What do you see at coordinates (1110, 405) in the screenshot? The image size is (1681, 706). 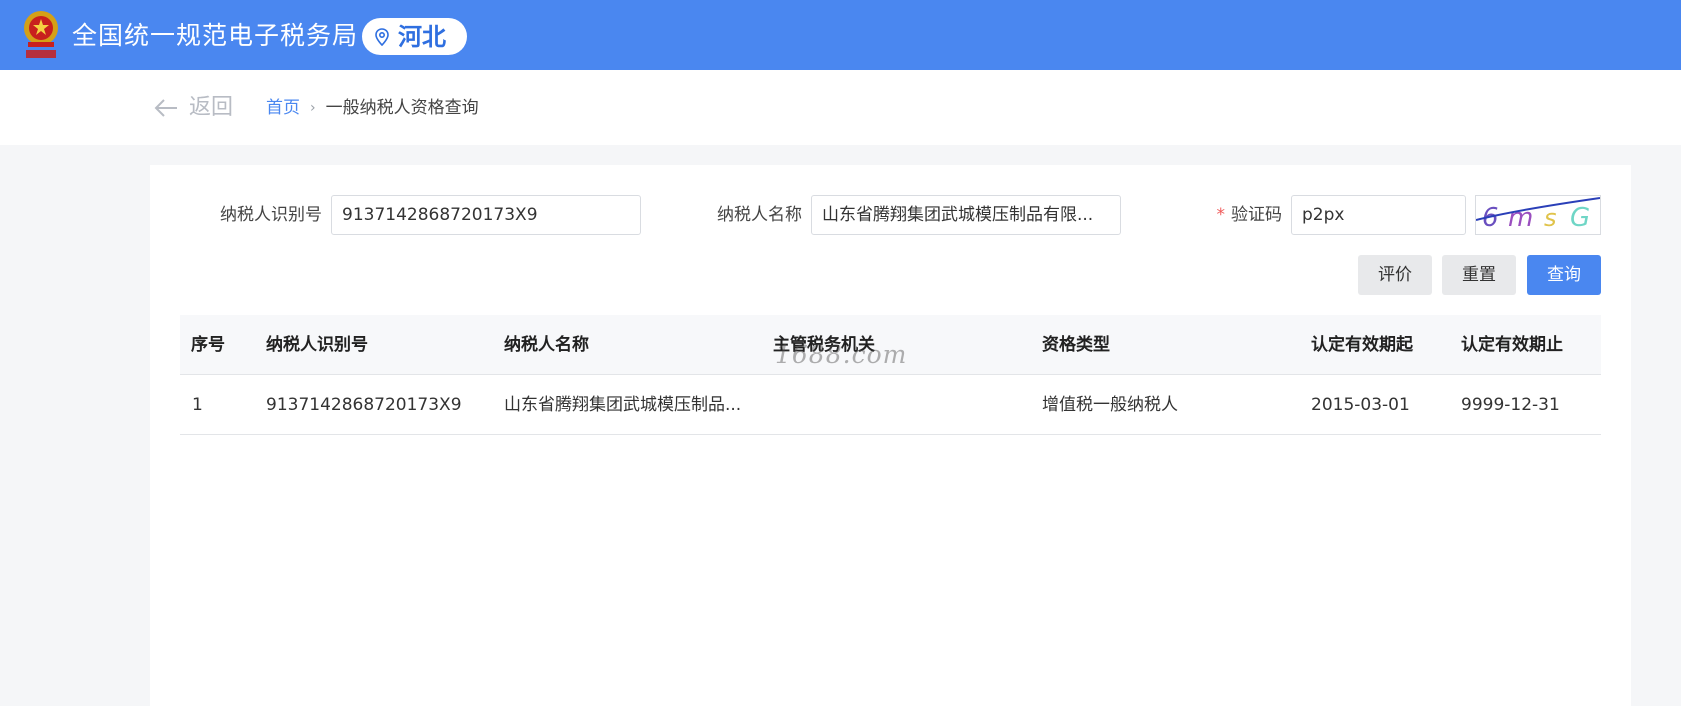 I see `cell-qualification-type: 增值税一般纳税人` at bounding box center [1110, 405].